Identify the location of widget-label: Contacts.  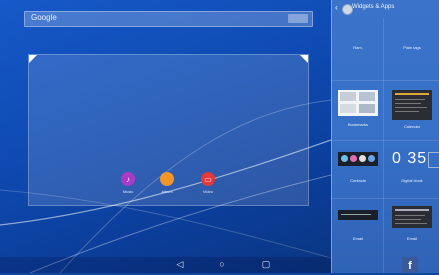
(358, 180).